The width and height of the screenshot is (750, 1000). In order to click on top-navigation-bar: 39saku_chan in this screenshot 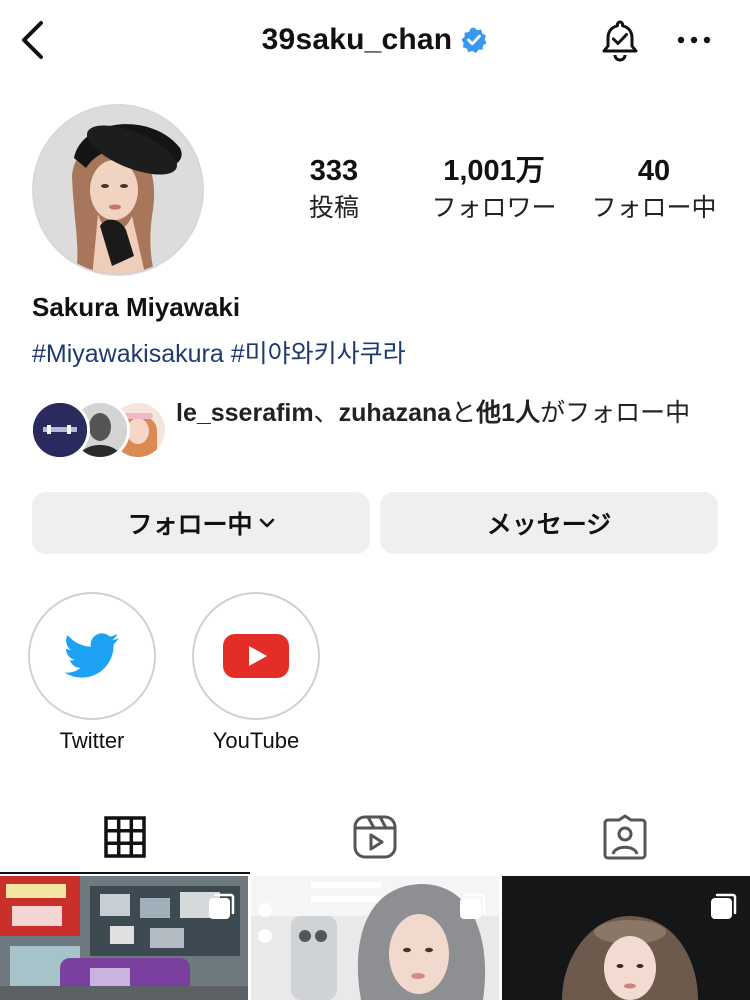, I will do `click(375, 42)`.